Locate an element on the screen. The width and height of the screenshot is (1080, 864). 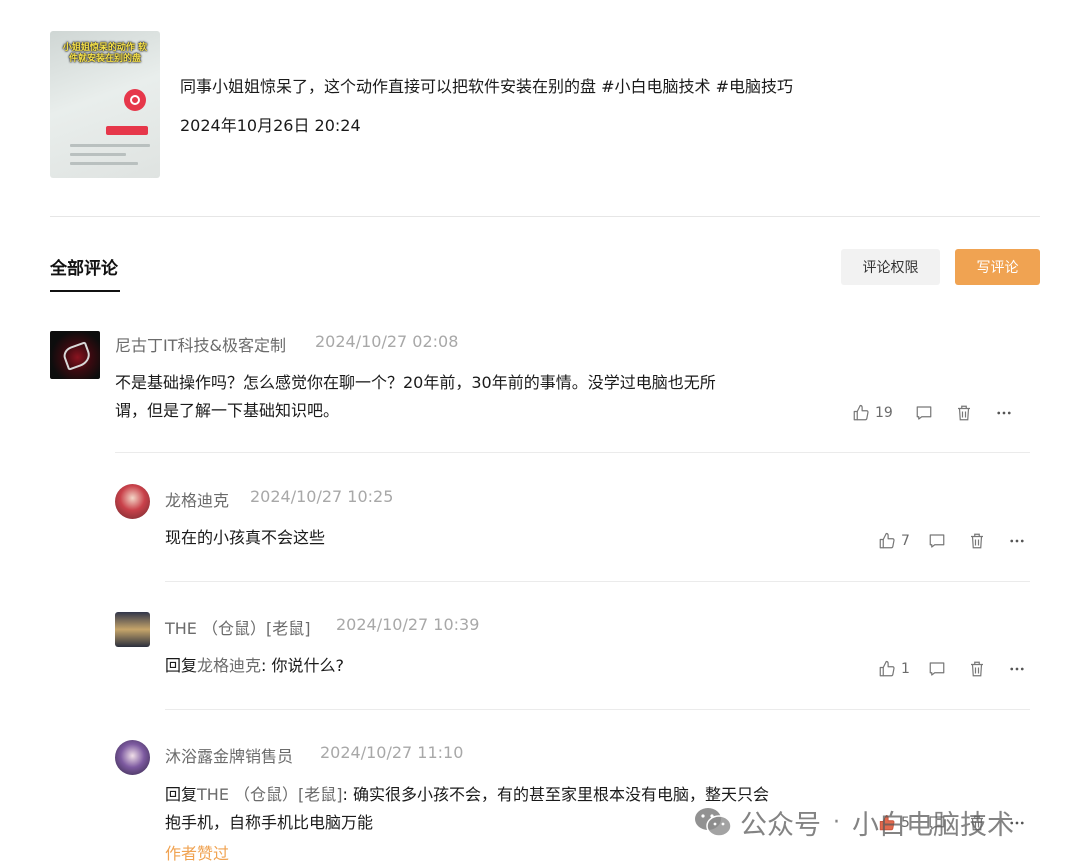
comment-actions: 19 is located at coordinates (932, 413).